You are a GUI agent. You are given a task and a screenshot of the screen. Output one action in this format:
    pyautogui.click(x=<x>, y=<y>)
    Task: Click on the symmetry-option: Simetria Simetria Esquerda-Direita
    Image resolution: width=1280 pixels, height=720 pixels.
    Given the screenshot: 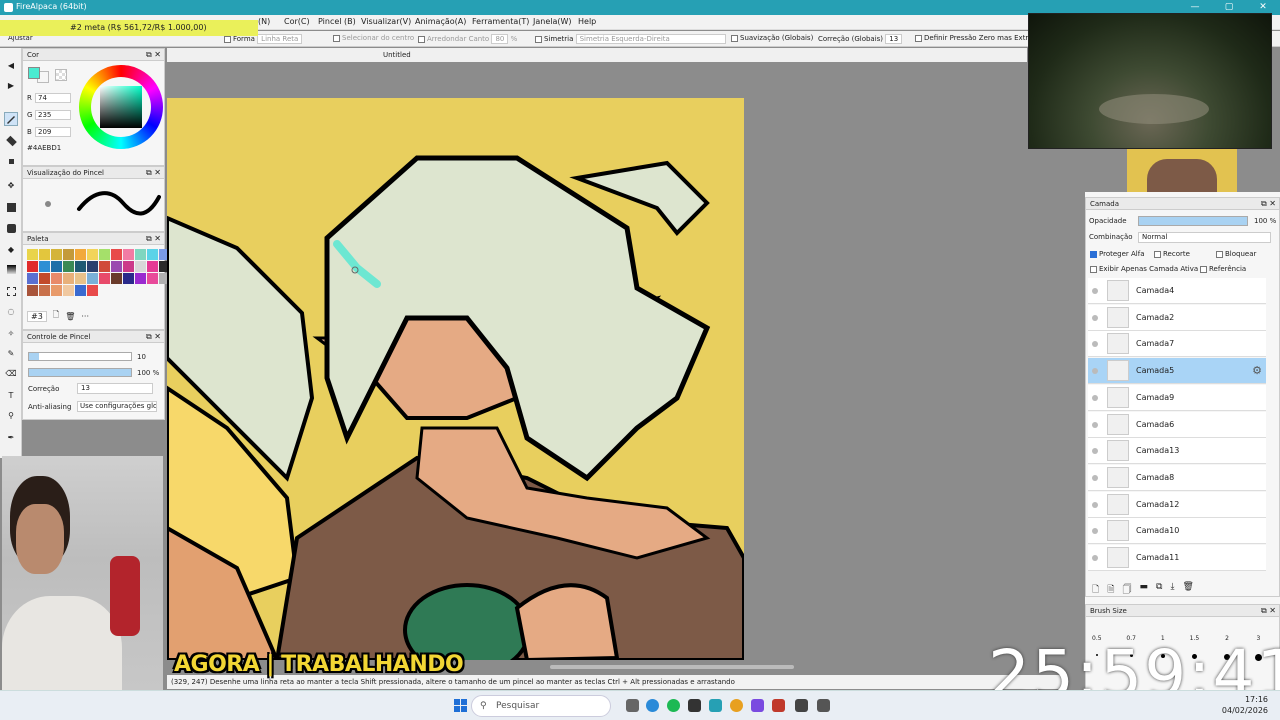 What is the action you would take?
    pyautogui.click(x=630, y=39)
    